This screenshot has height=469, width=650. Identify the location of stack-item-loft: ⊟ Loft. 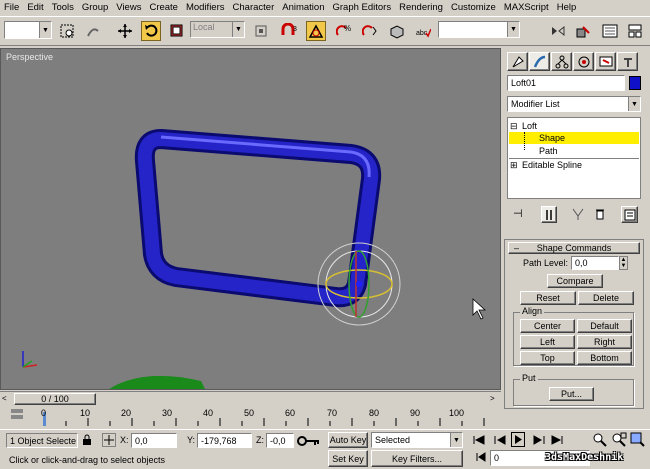
(574, 126).